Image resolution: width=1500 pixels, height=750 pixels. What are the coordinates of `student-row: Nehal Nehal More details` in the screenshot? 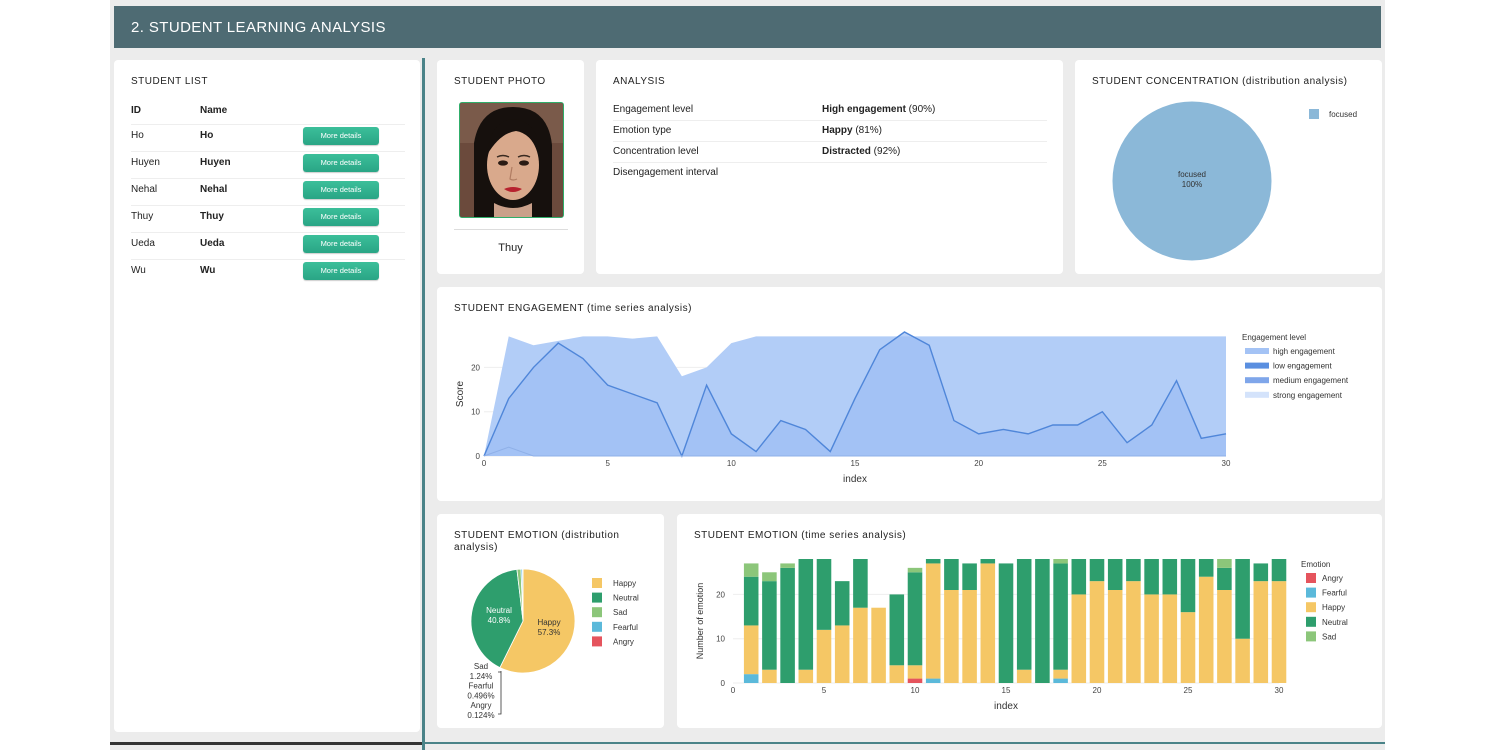 It's located at (268, 191).